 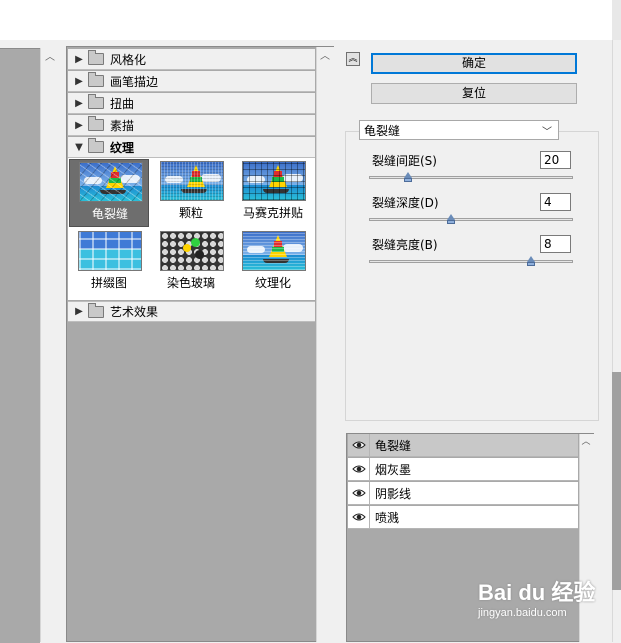 I want to click on filter-thumb-patchwork: 拼缀图, so click(x=109, y=263).